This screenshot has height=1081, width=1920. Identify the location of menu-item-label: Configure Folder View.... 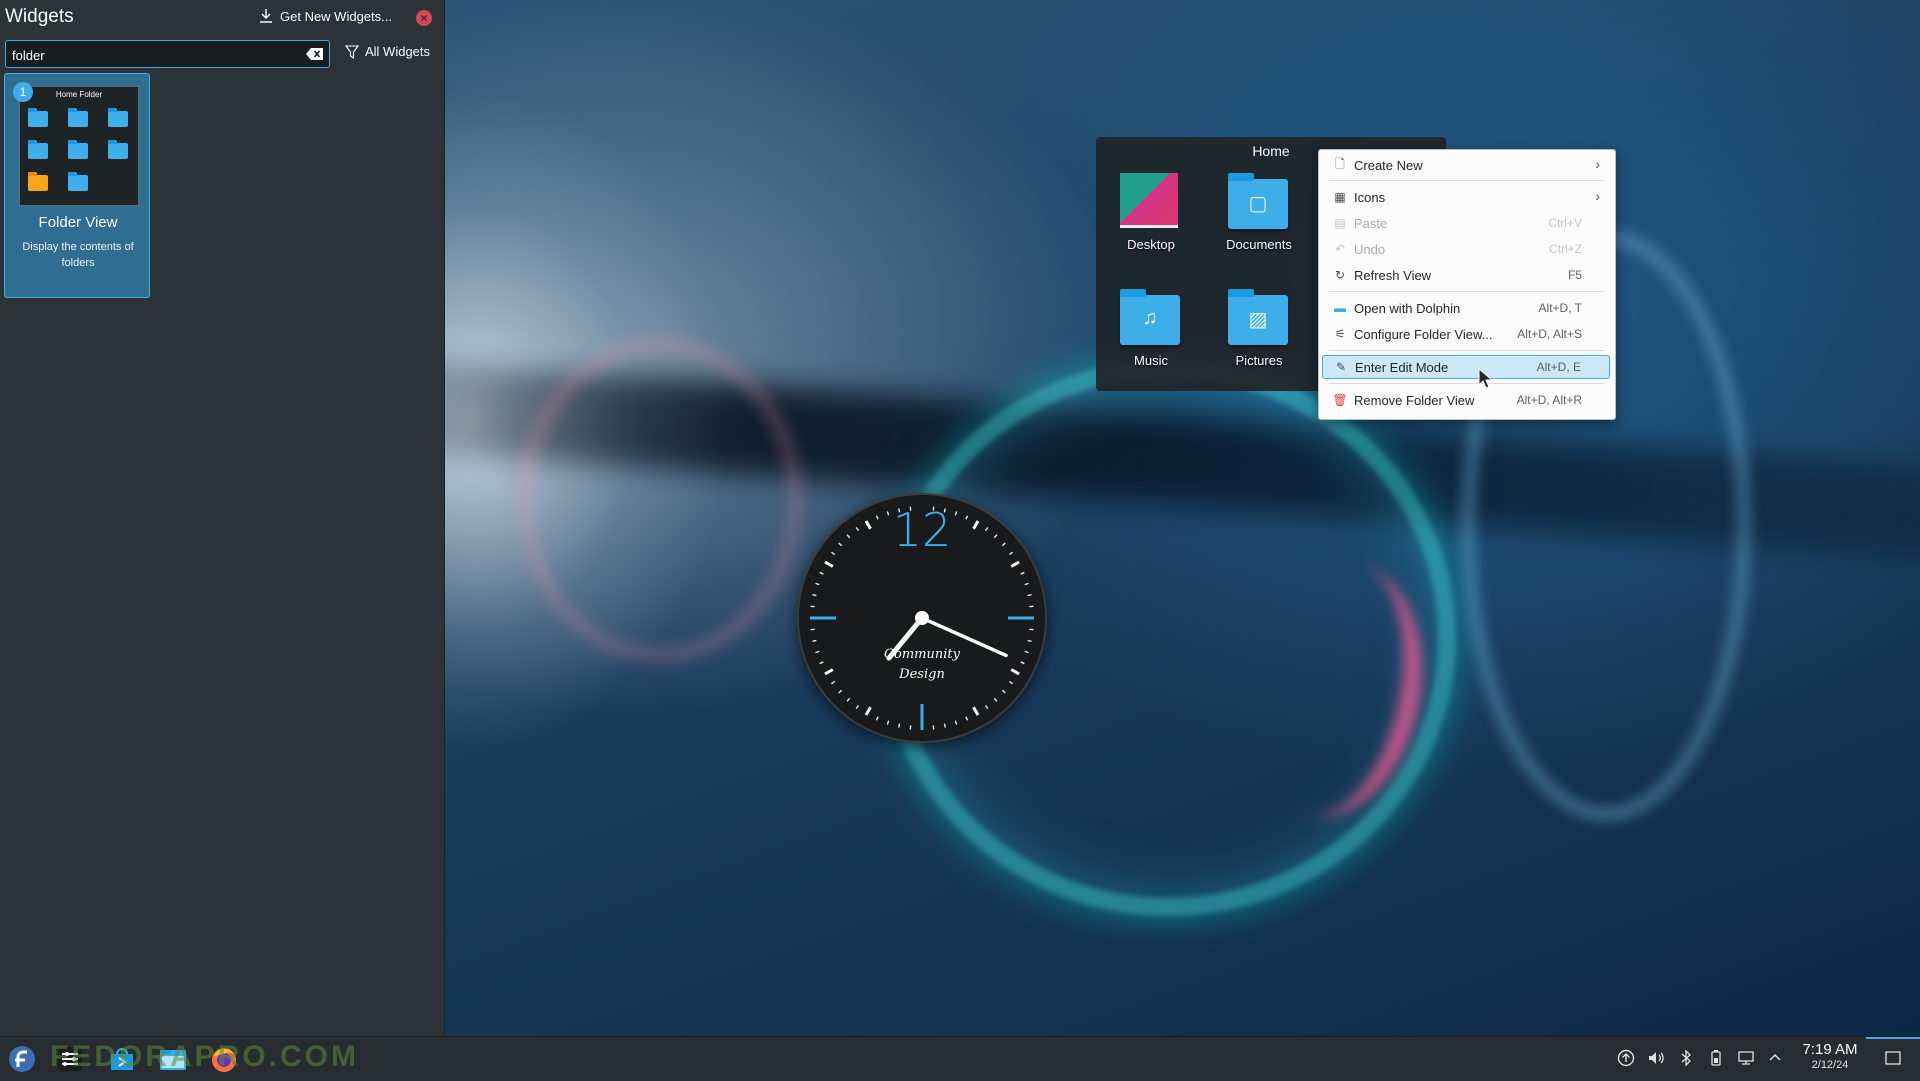
(1435, 334).